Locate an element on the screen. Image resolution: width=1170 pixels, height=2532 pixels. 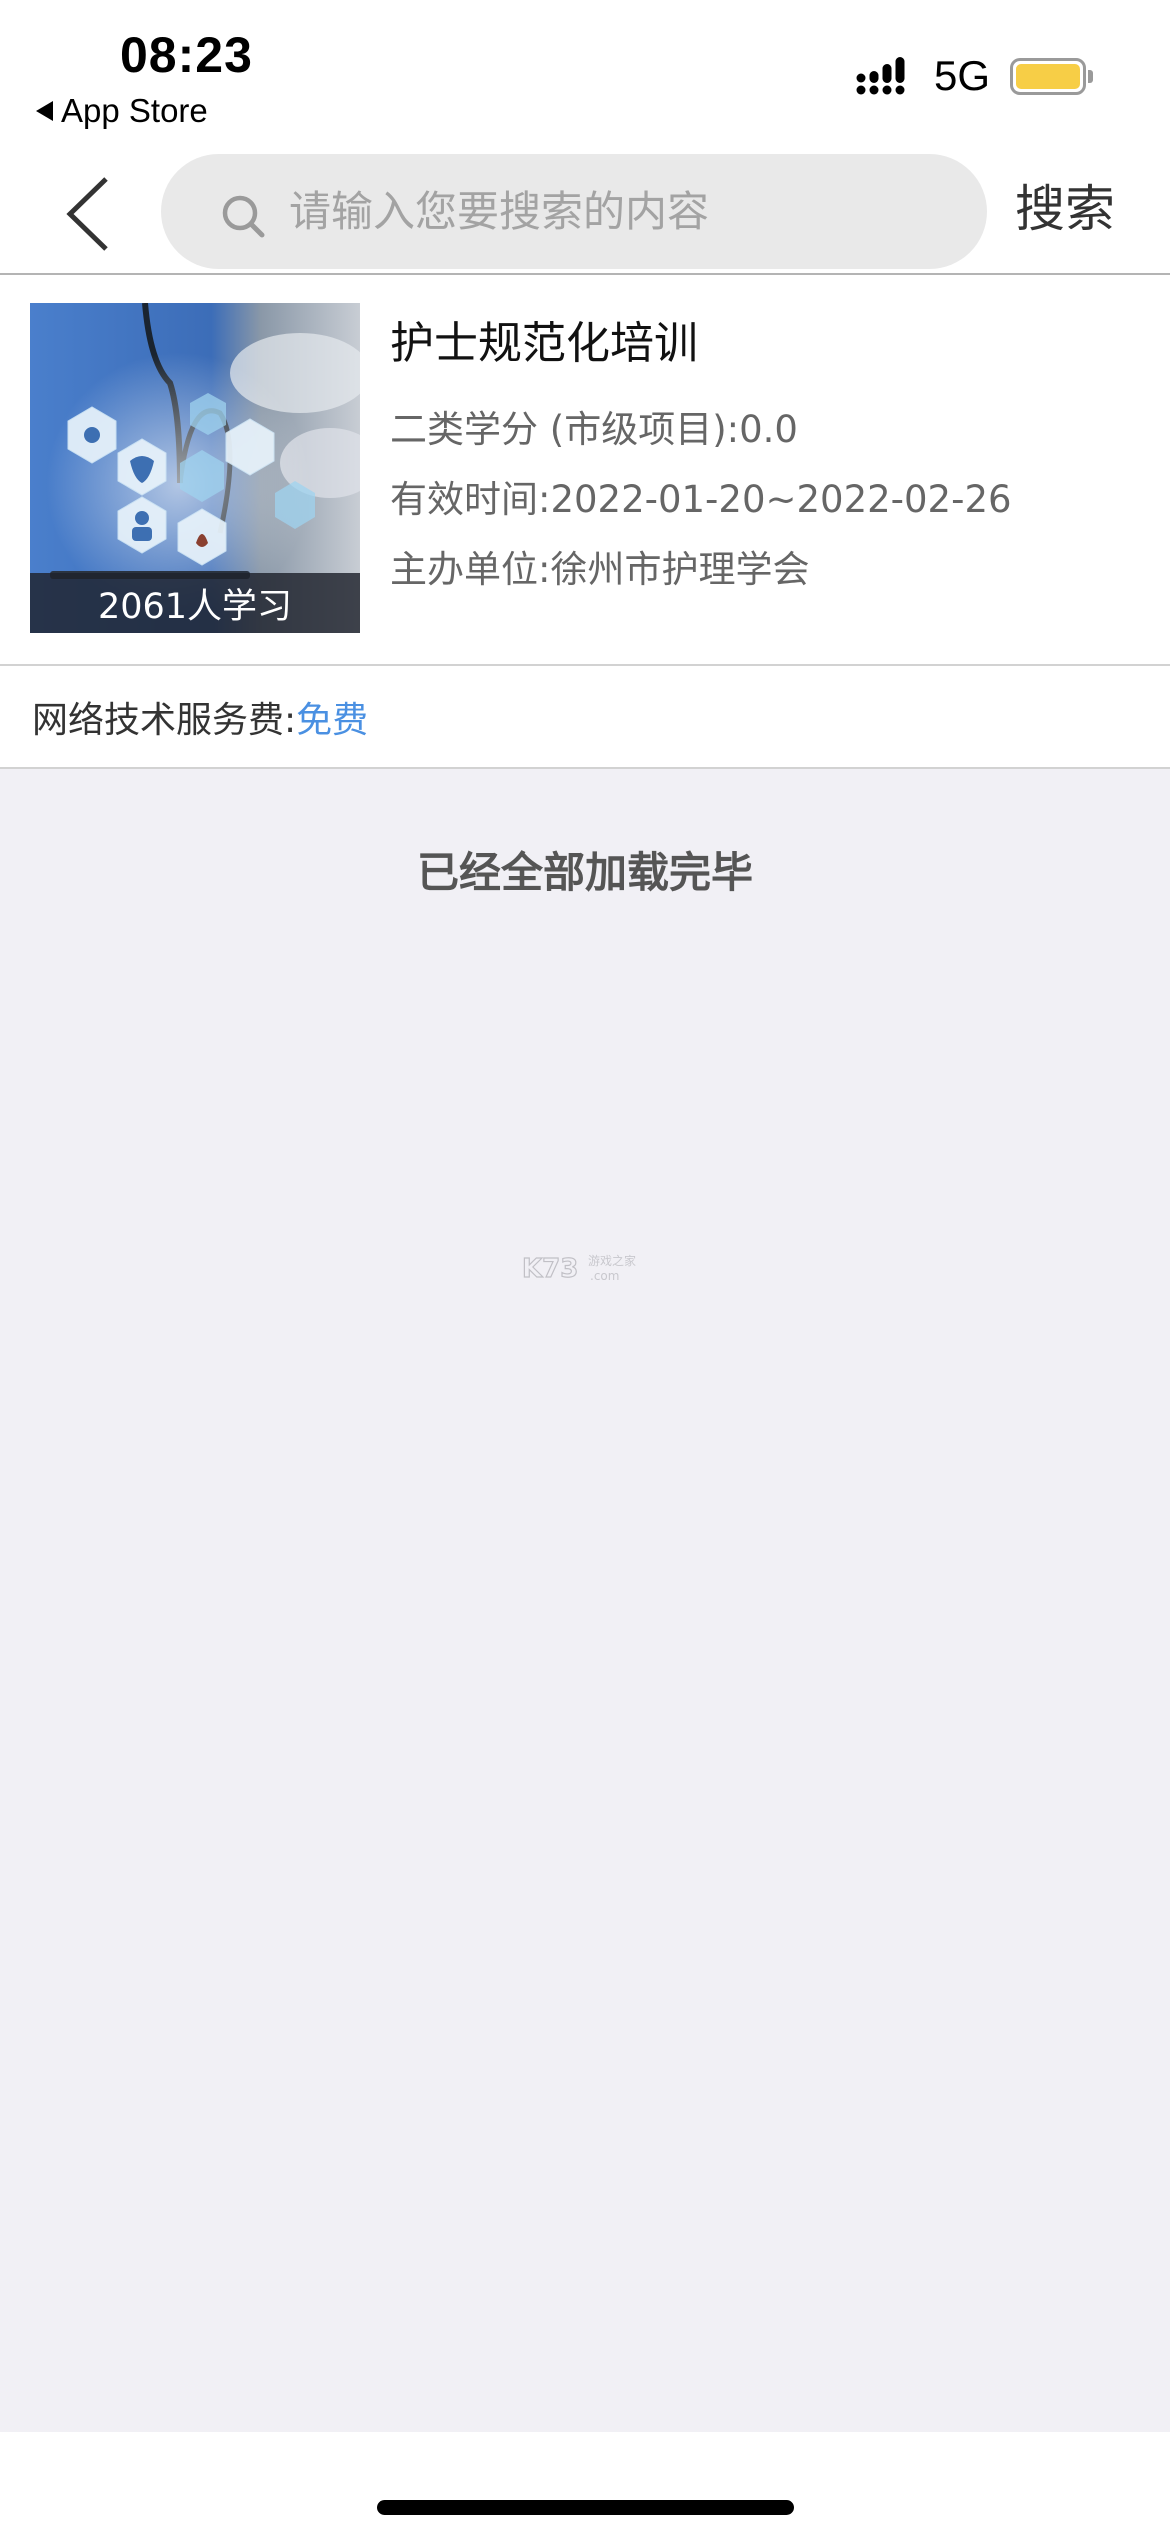
watermark-tagline: 游戏之家 is located at coordinates (612, 1260).